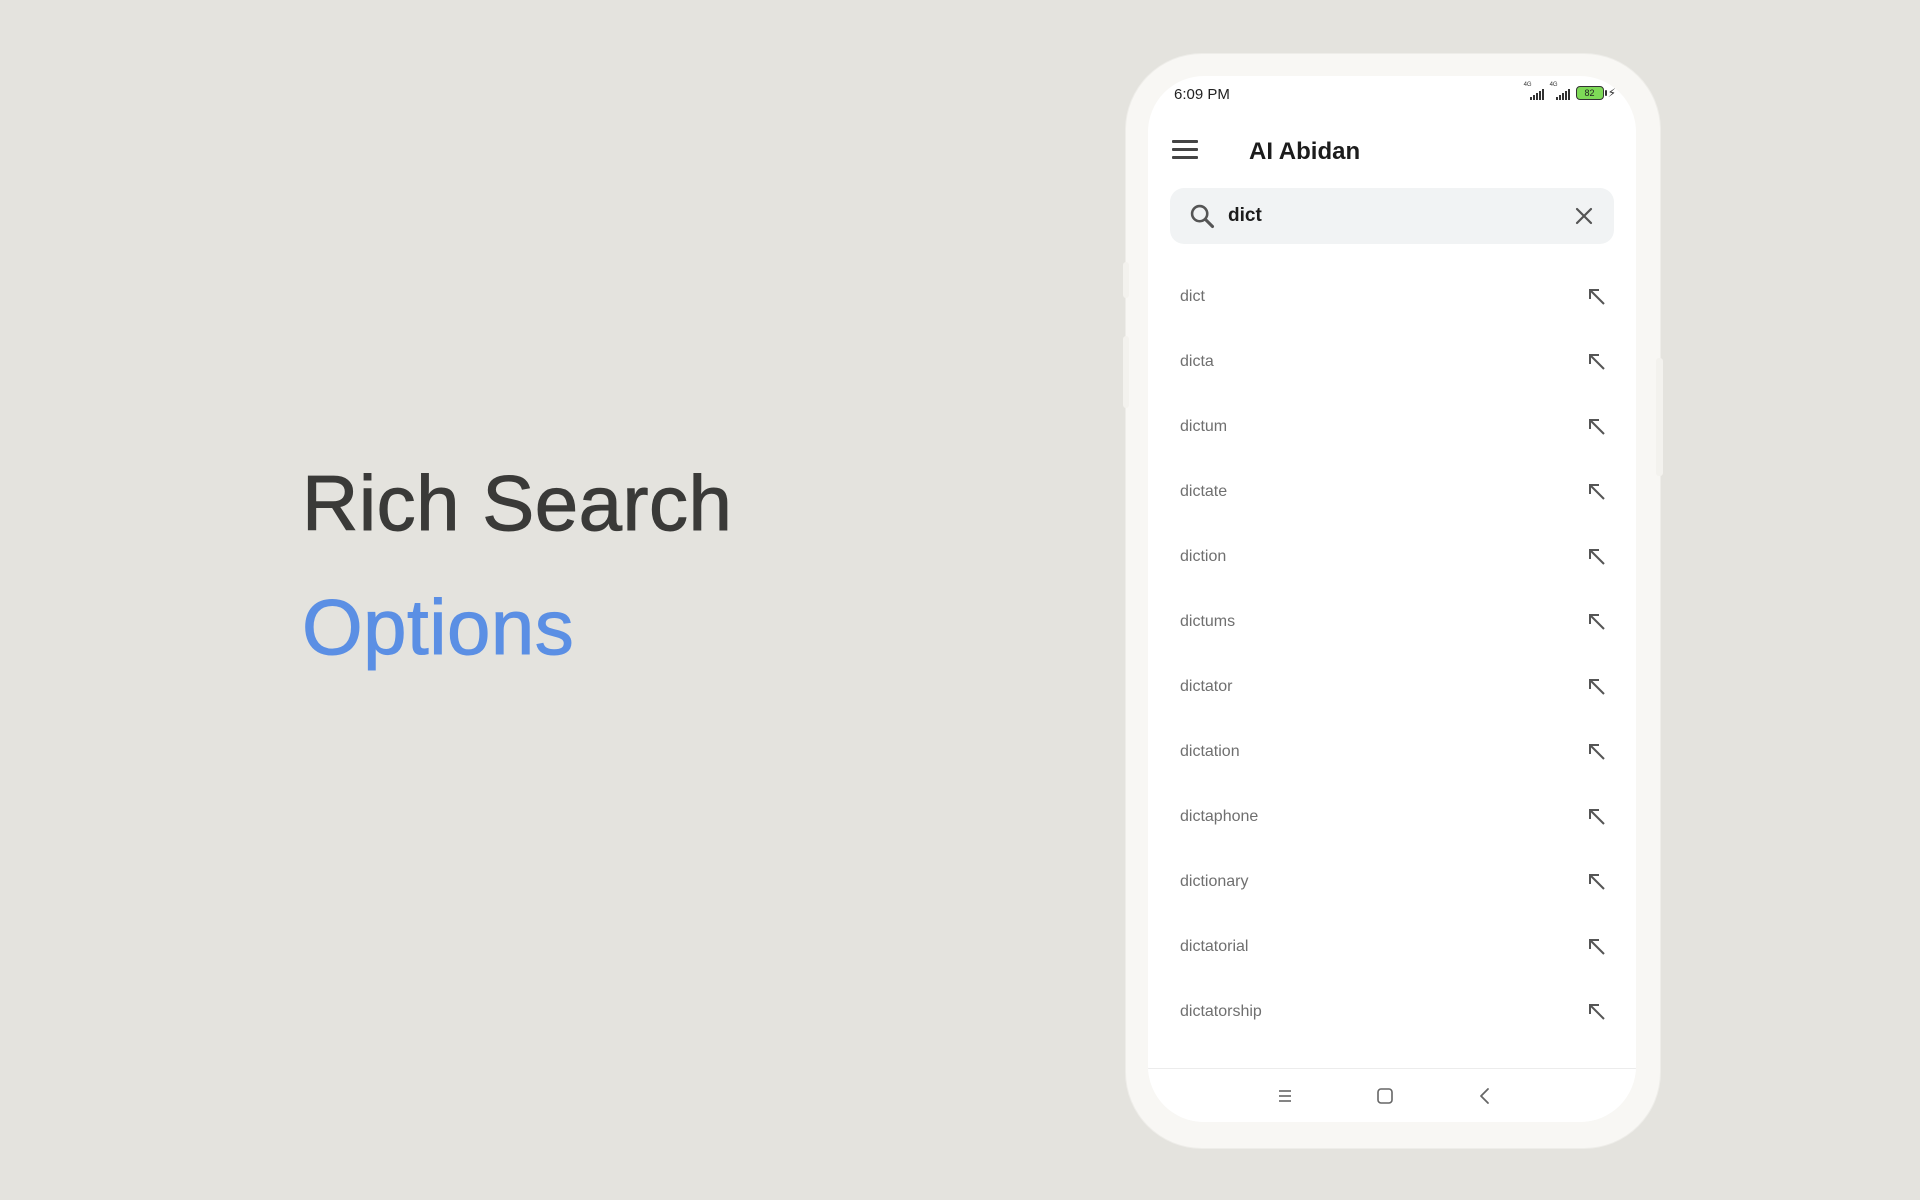  Describe the element at coordinates (1392, 1013) in the screenshot. I see `suggestion-item: dictatorship` at that location.